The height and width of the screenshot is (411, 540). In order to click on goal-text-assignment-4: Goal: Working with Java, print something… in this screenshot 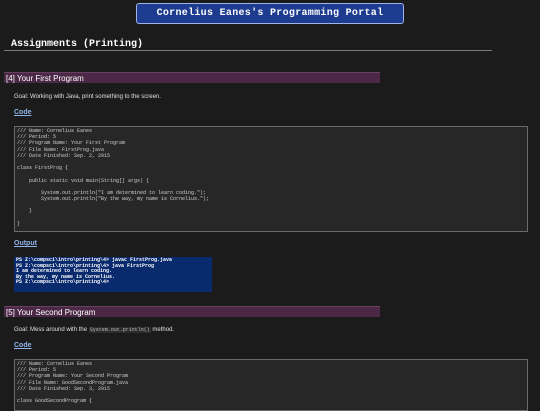, I will do `click(87, 97)`.